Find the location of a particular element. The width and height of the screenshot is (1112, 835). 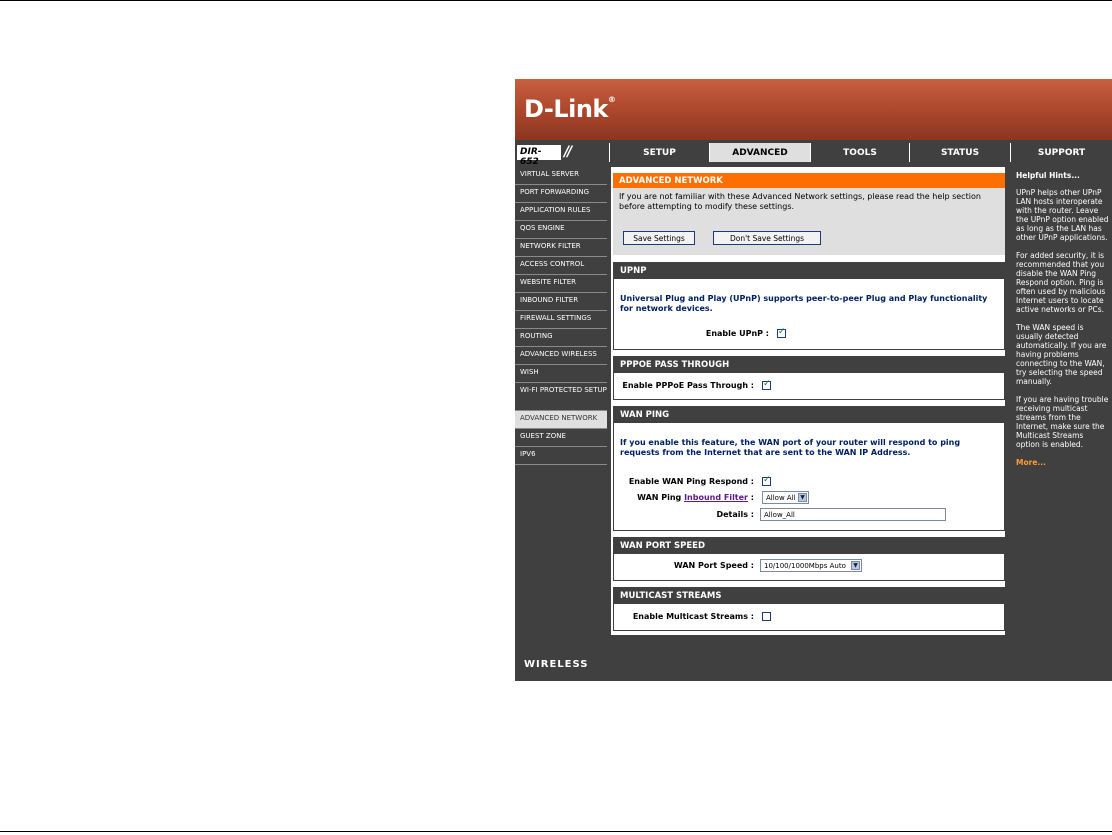

sidebar-item-advanced-network: ADVANCED NETWORK is located at coordinates (561, 420).